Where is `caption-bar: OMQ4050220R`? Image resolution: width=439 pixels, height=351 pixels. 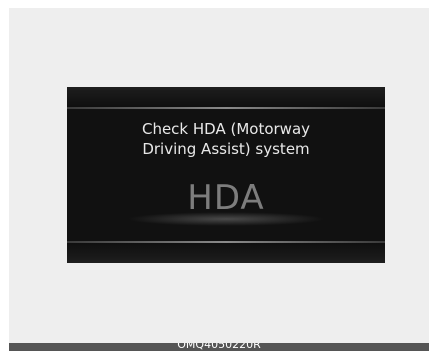 caption-bar: OMQ4050220R is located at coordinates (219, 347).